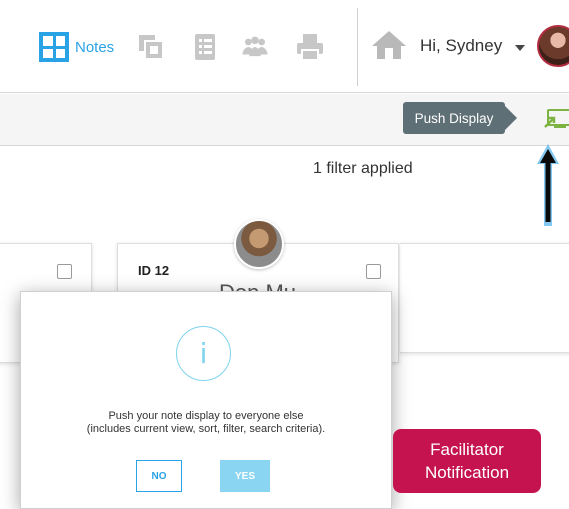  What do you see at coordinates (159, 476) in the screenshot?
I see `no-button: NO` at bounding box center [159, 476].